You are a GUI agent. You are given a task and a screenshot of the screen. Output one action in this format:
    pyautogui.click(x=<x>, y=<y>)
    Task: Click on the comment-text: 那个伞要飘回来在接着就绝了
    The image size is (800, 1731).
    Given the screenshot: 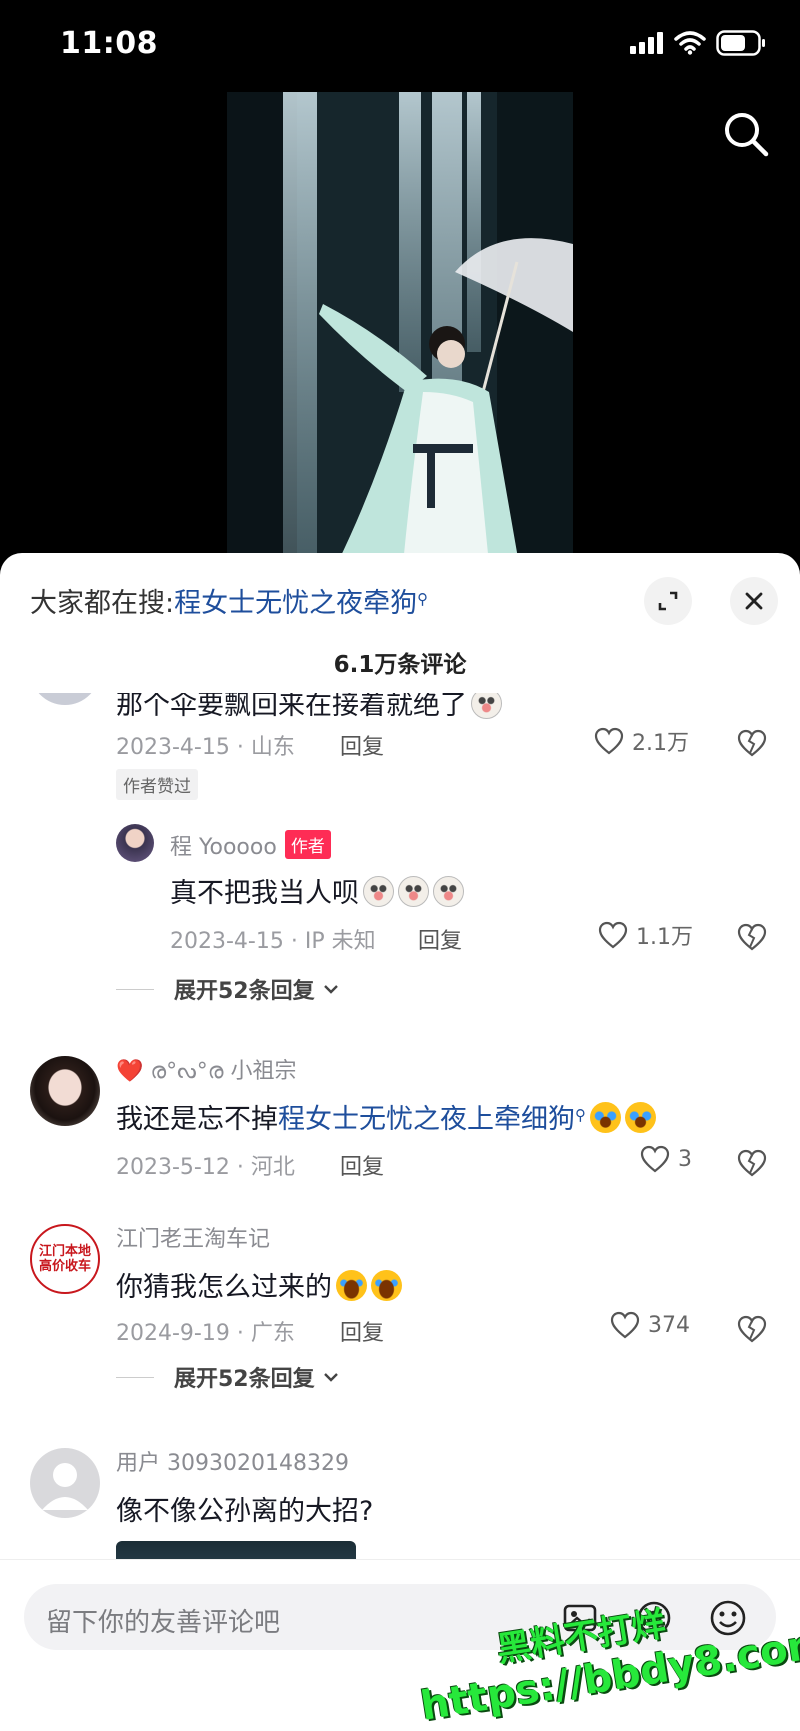 What is the action you would take?
    pyautogui.click(x=309, y=707)
    